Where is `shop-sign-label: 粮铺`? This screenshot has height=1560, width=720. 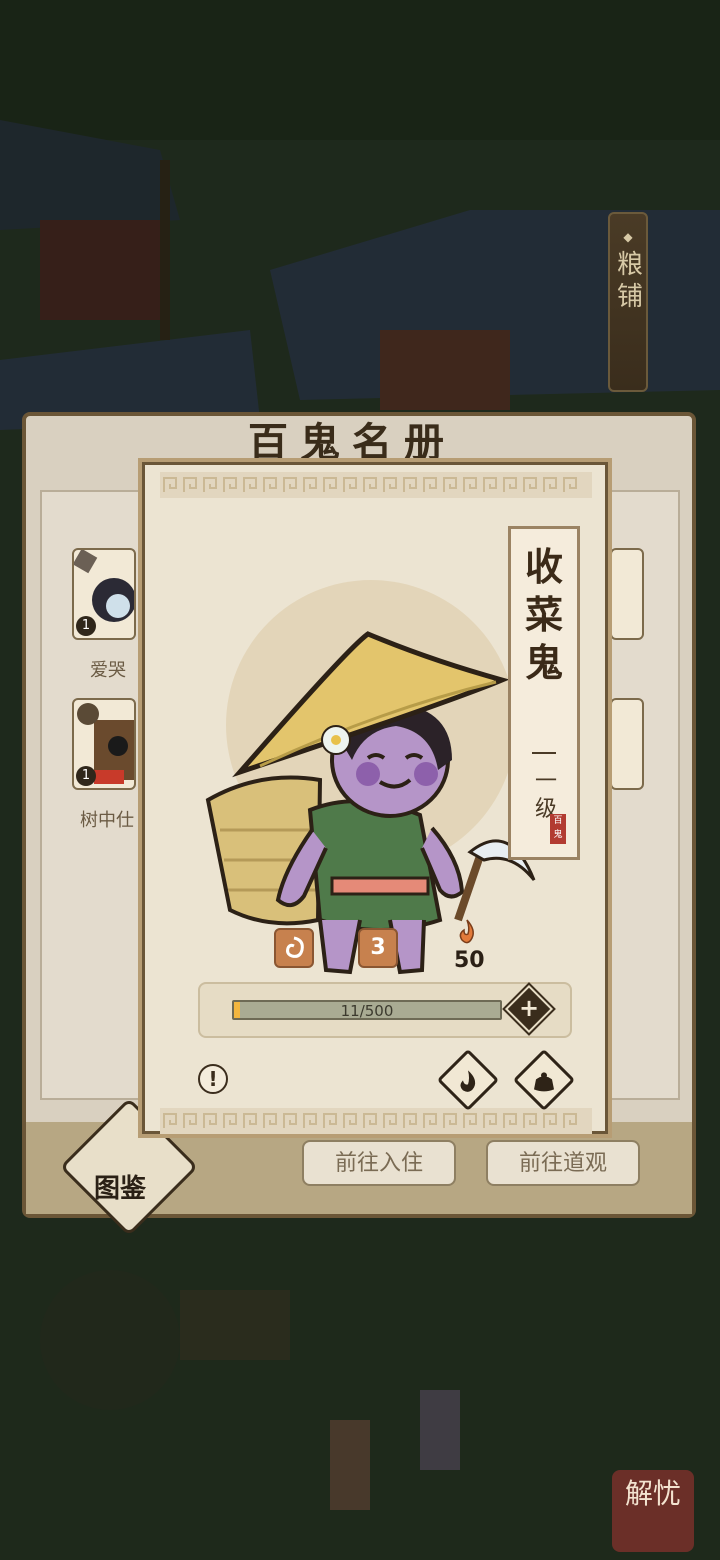
shop-sign-label: 粮铺 is located at coordinates (627, 282).